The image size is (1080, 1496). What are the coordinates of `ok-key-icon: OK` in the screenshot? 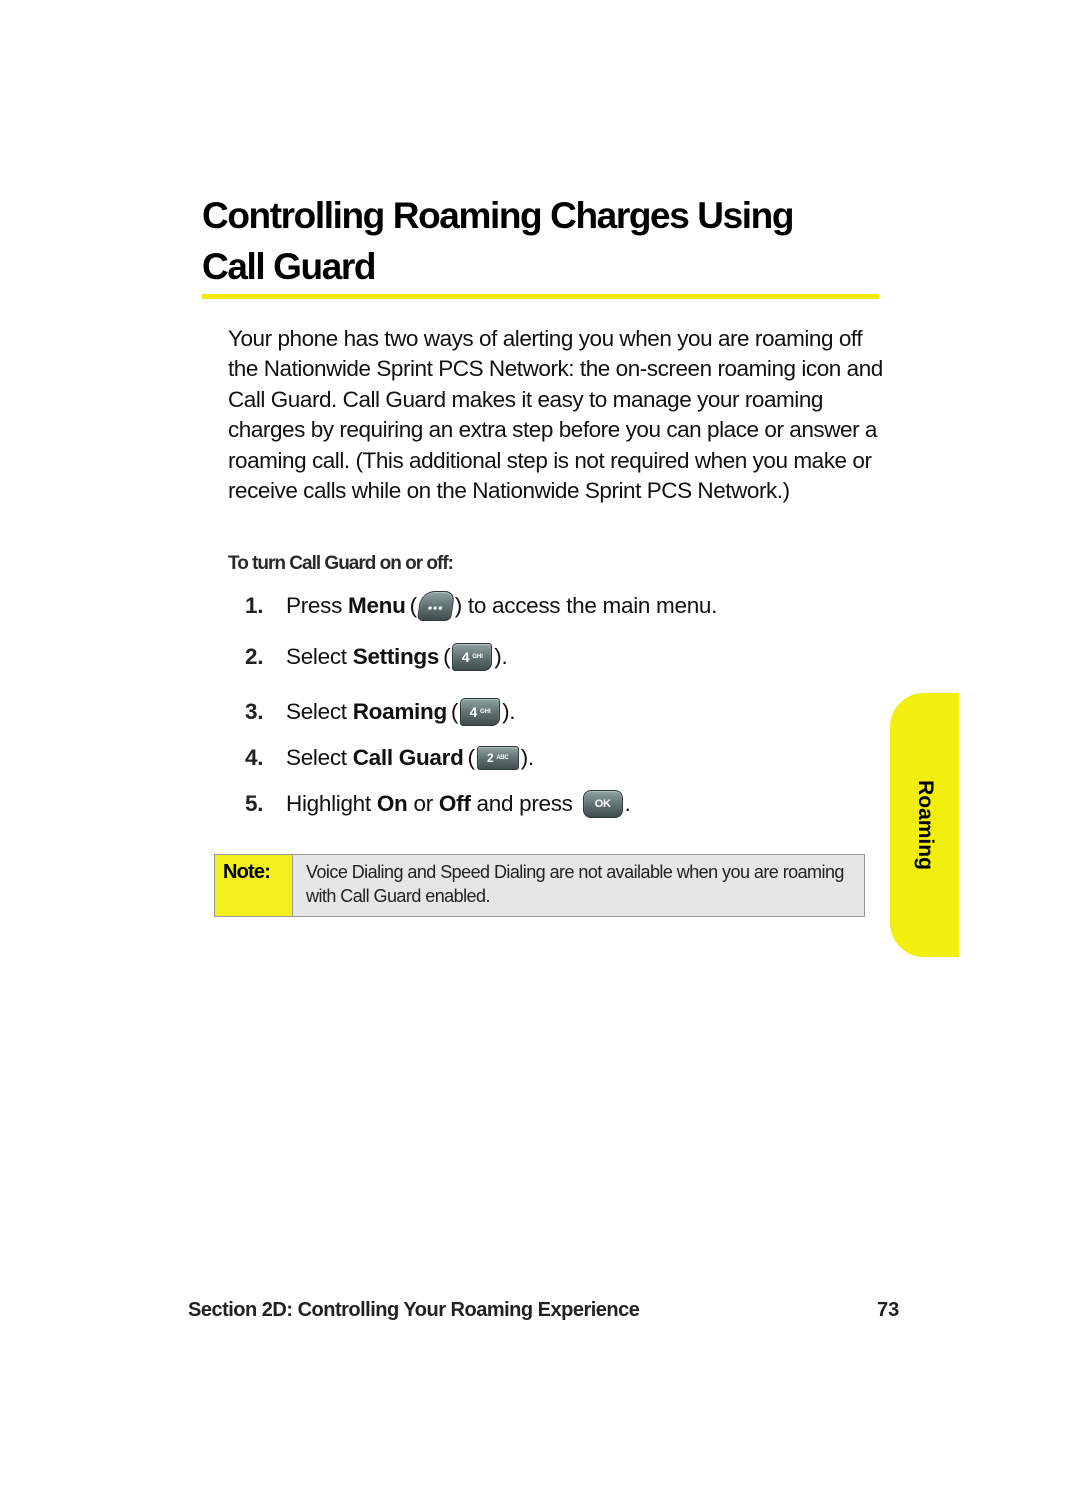 It's located at (602, 804).